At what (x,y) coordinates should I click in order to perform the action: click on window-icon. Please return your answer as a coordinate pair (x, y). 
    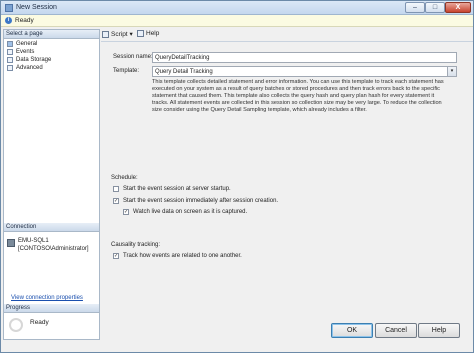
    Looking at the image, I should click on (9, 8).